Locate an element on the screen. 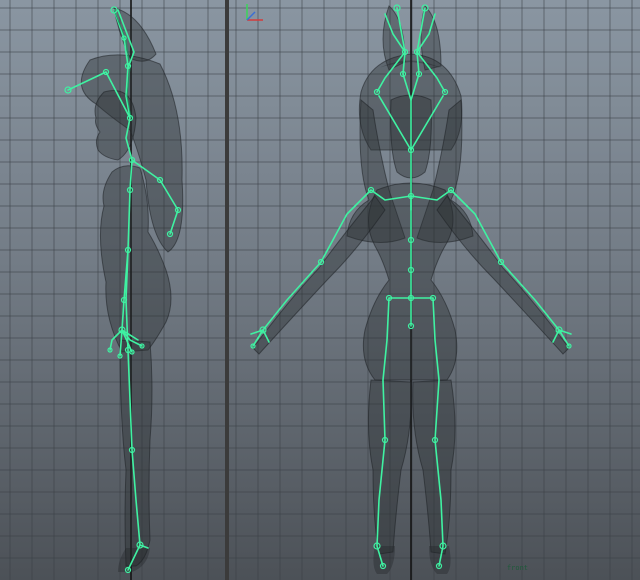 This screenshot has height=580, width=640. viewport-name-label: front is located at coordinates (517, 568).